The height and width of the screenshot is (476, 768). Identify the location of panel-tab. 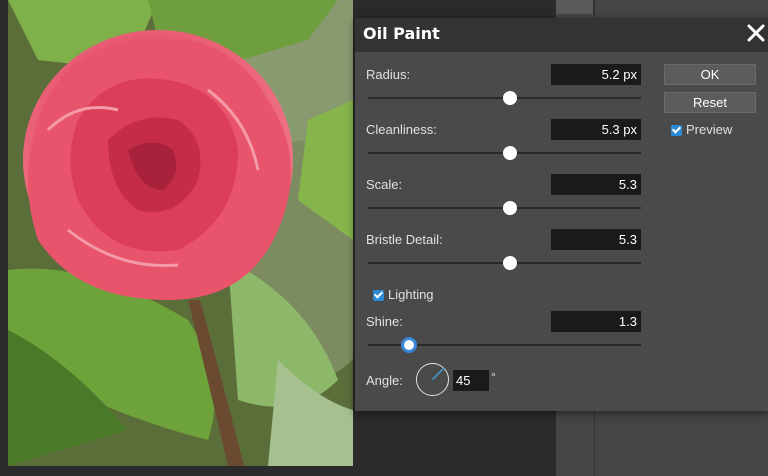
(575, 7).